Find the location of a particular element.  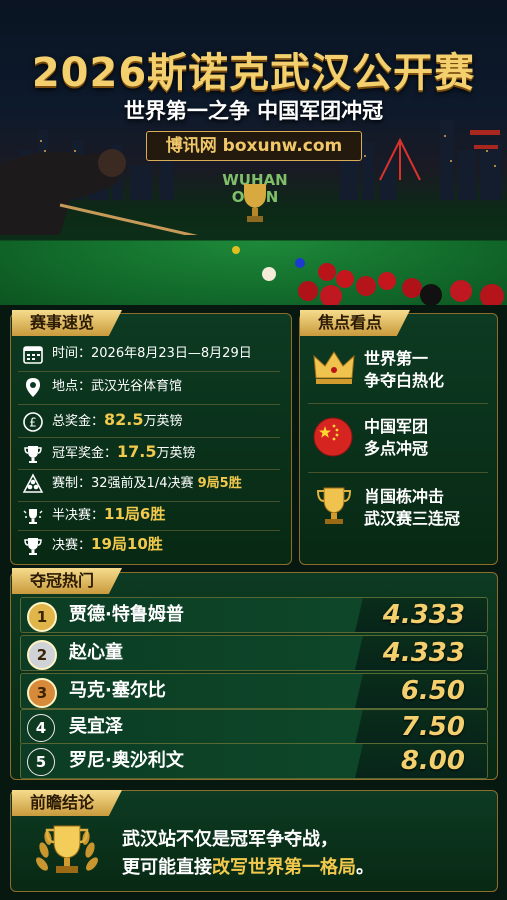

semifinal-label: 半决赛： is located at coordinates (78, 515).